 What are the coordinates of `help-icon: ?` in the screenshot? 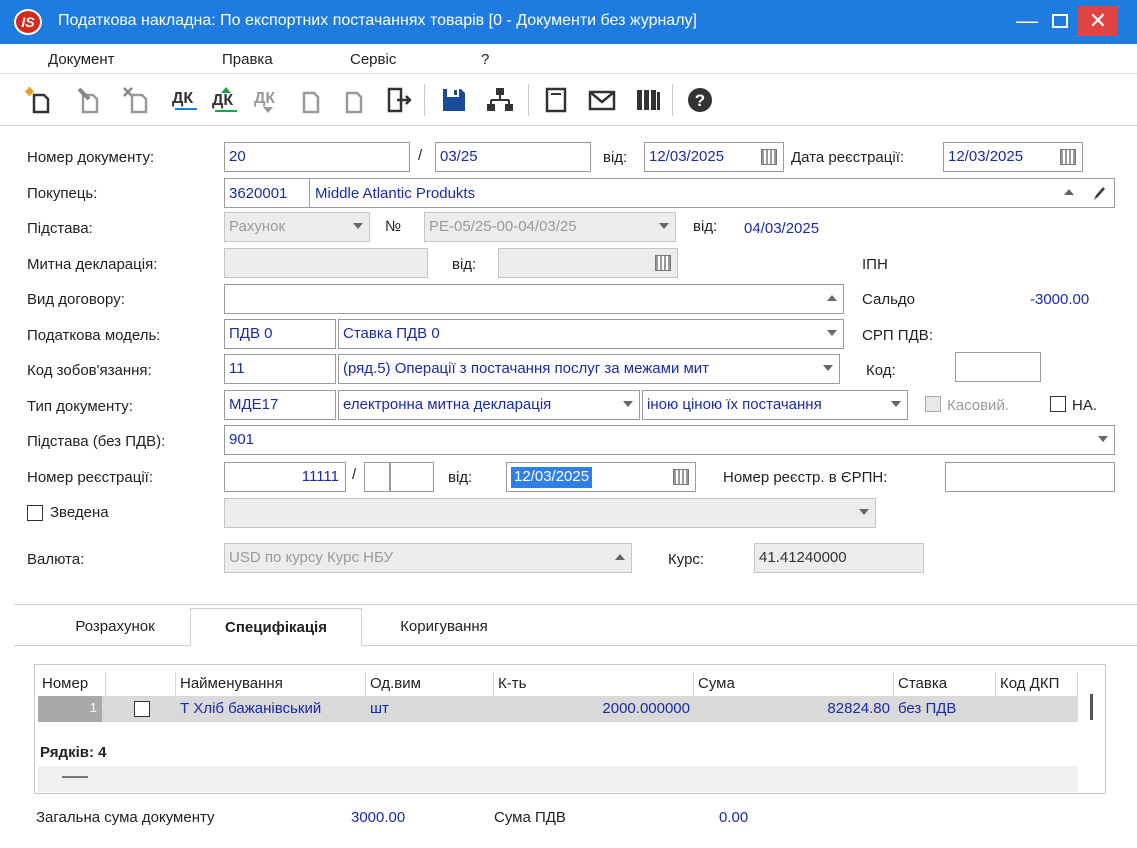 It's located at (700, 100).